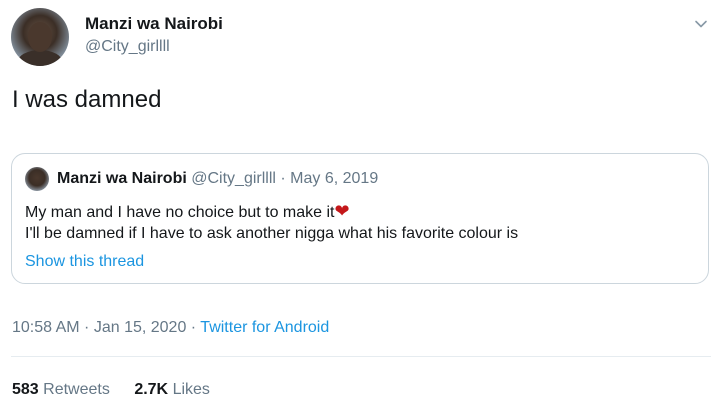  I want to click on quoted-tweet-date: May 6, 2019, so click(334, 178).